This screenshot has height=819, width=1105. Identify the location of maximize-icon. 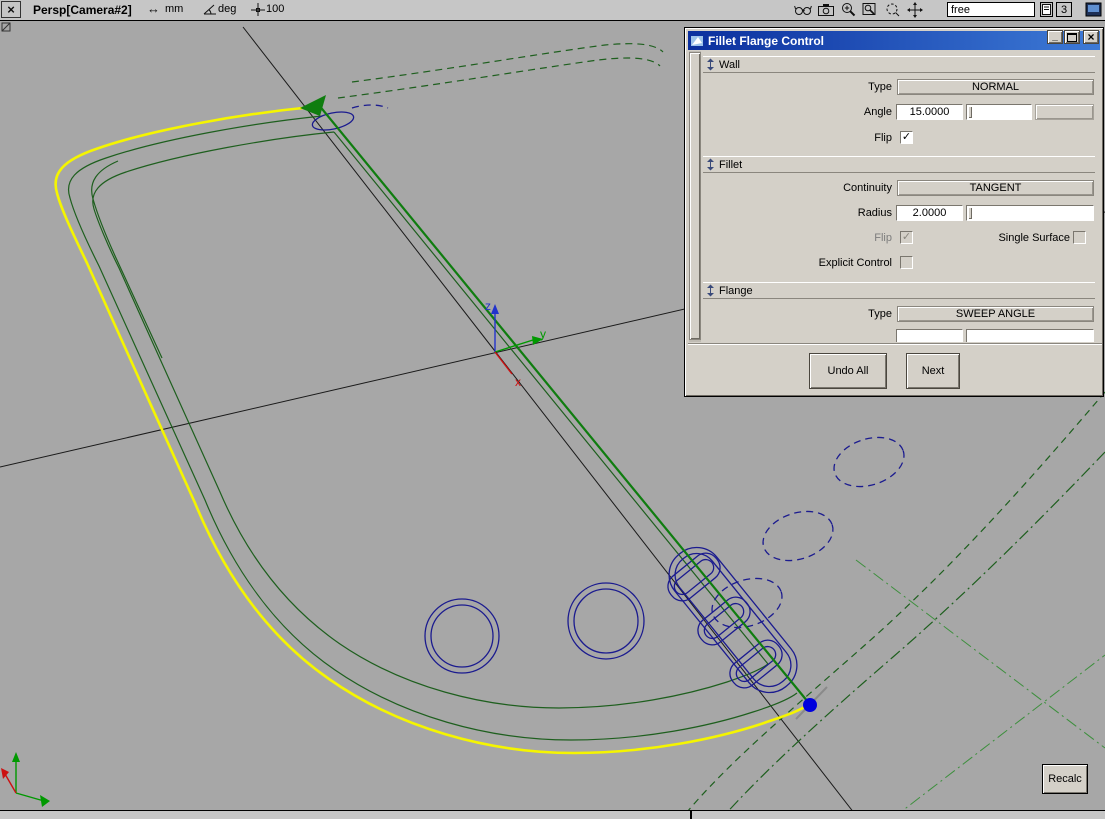
(1072, 37).